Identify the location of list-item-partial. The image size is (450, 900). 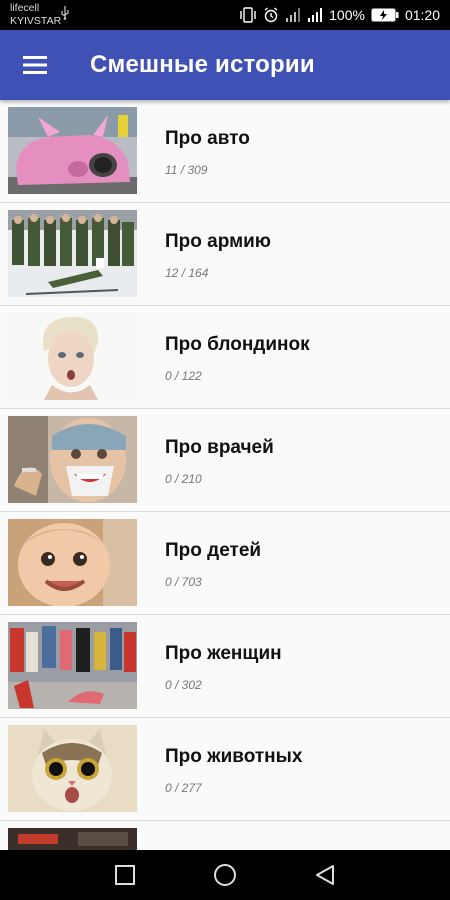
(225, 835).